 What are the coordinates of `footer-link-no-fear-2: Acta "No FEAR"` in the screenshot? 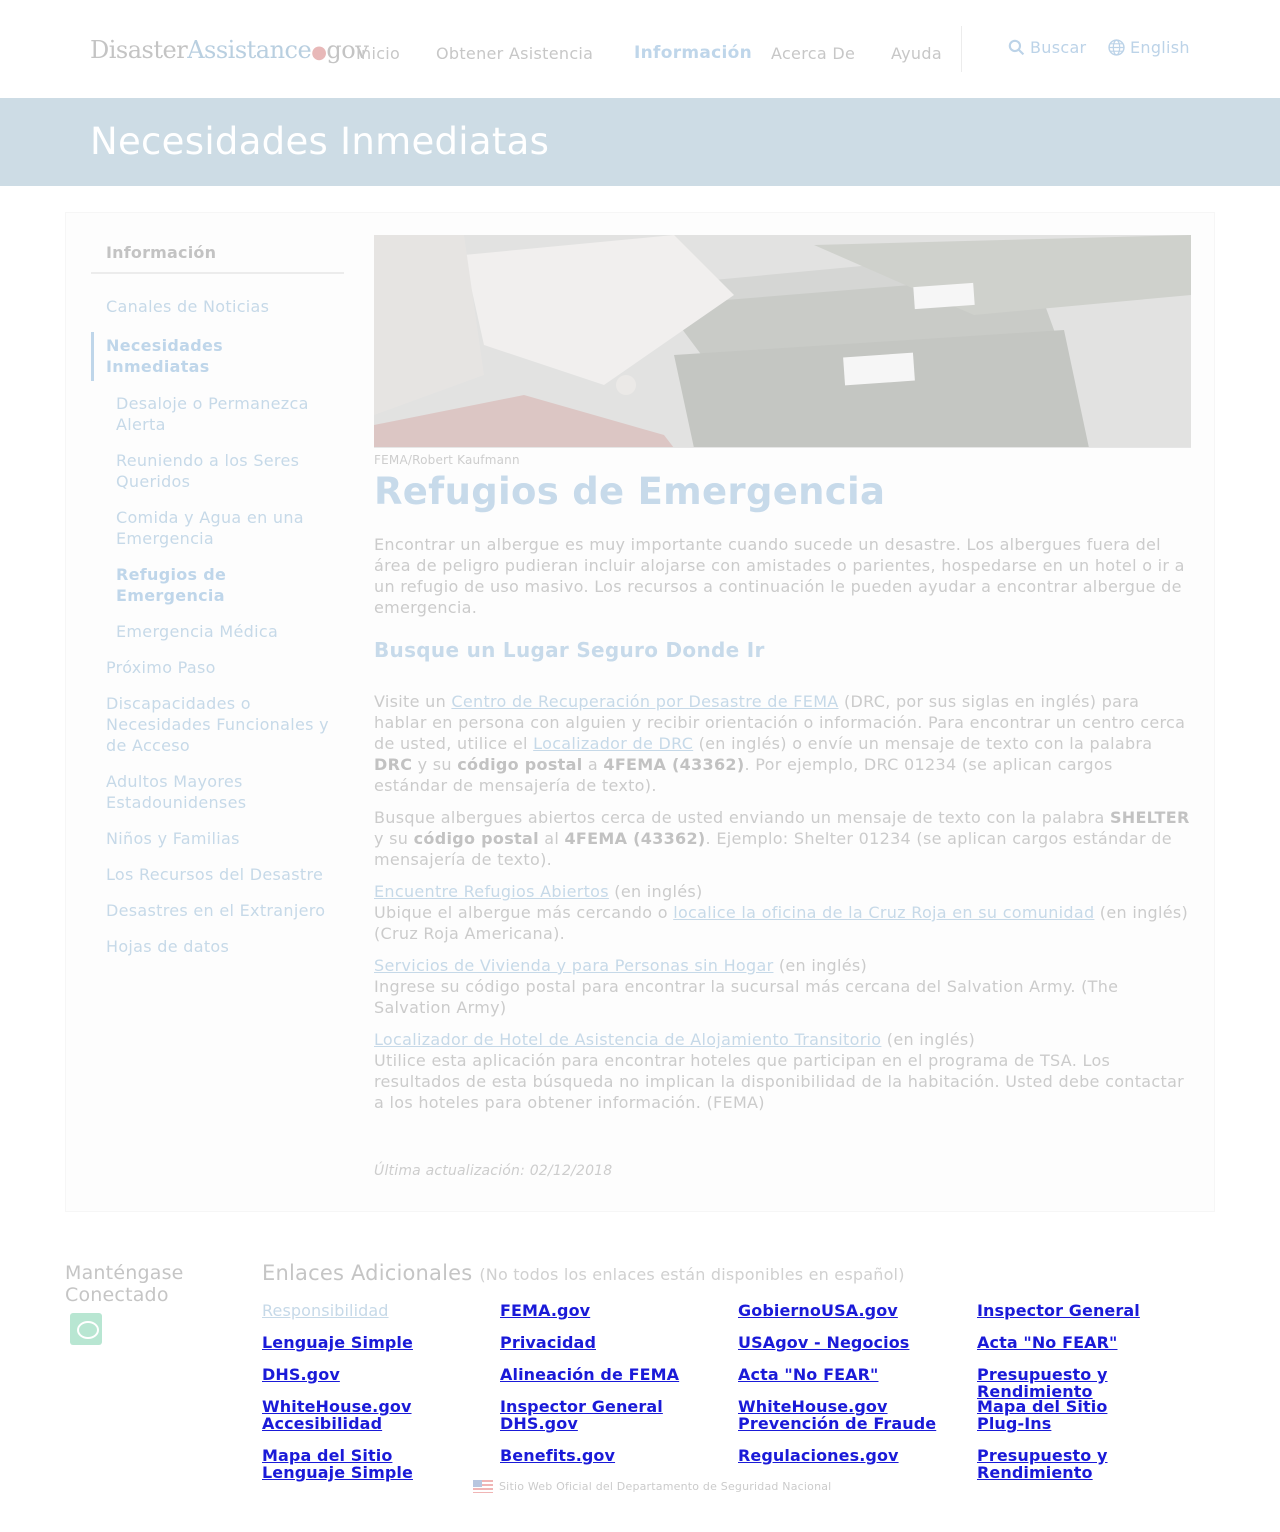 It's located at (850, 1374).